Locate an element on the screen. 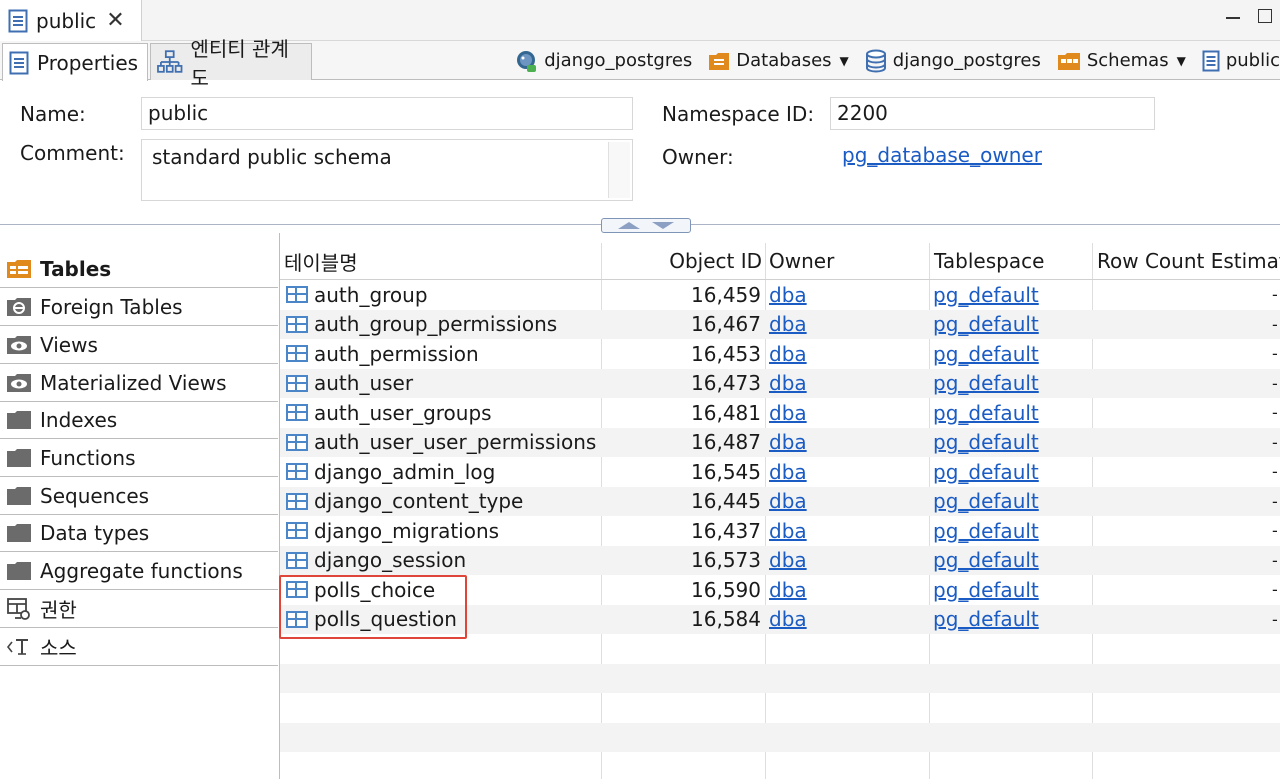  minimize-icon is located at coordinates (1233, 14).